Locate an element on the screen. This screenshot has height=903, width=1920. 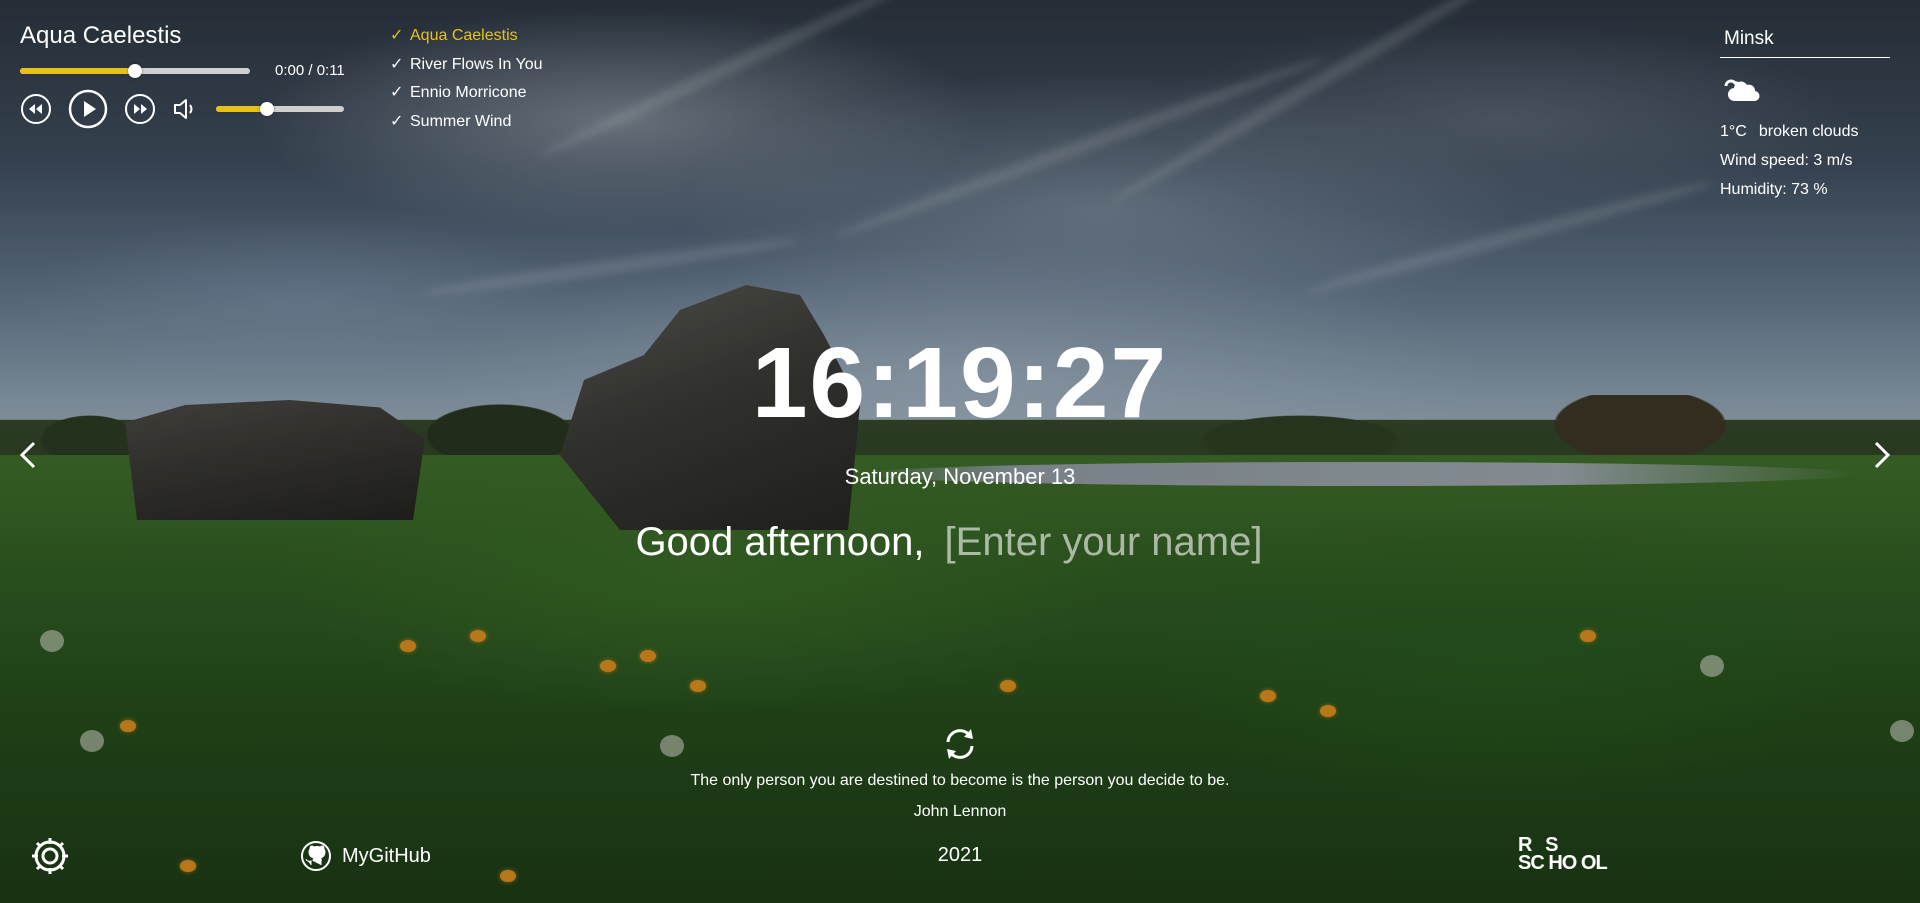
change-quote-button is located at coordinates (960, 746).